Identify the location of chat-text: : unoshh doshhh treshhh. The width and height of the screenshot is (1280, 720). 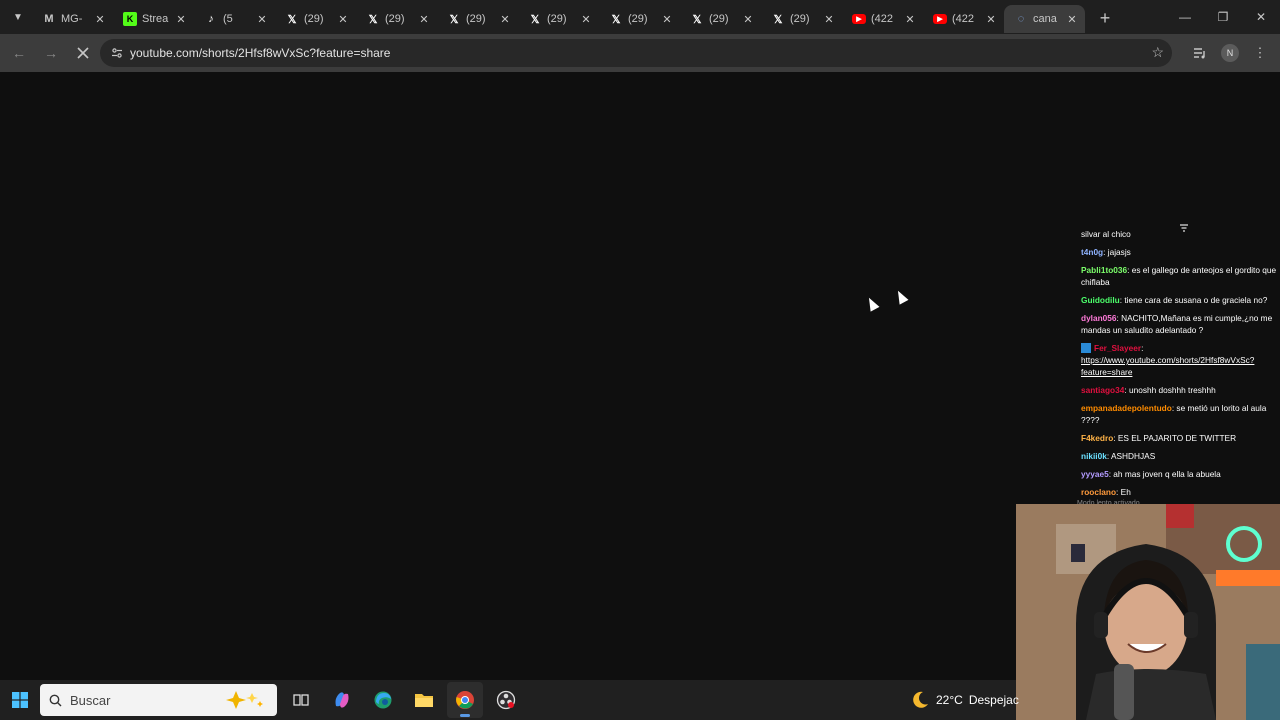
(1170, 390).